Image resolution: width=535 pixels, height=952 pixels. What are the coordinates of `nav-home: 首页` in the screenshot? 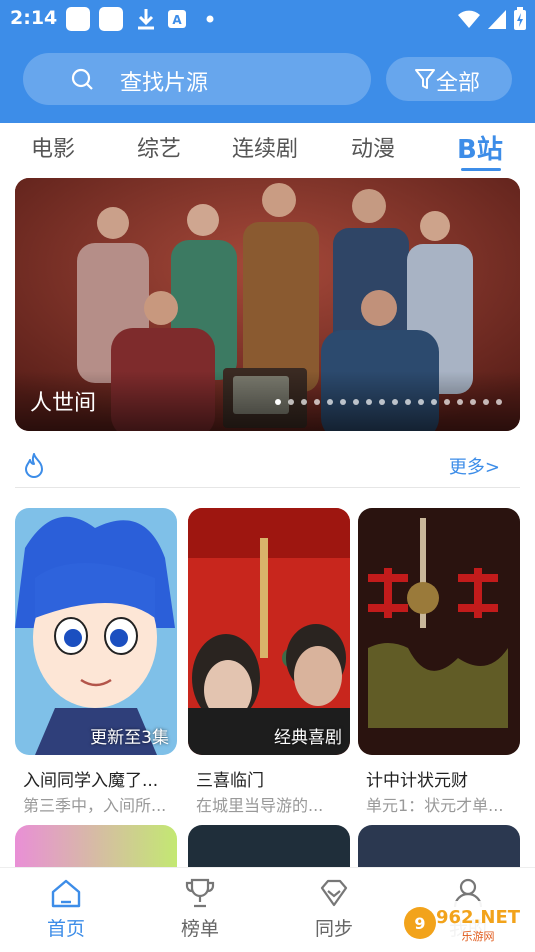 It's located at (66, 908).